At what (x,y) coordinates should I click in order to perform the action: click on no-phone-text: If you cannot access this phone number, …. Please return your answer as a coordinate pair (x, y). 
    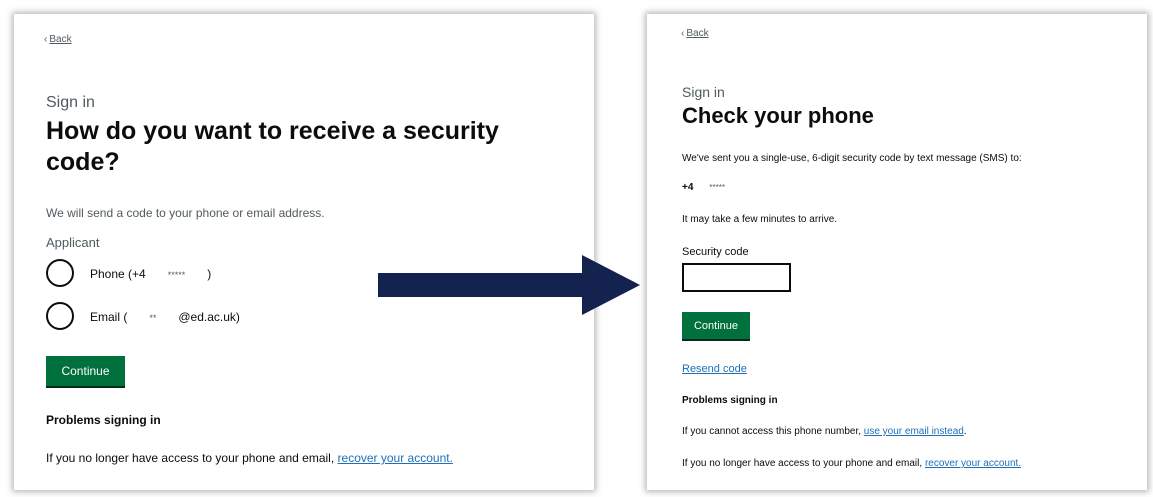
    Looking at the image, I should click on (824, 431).